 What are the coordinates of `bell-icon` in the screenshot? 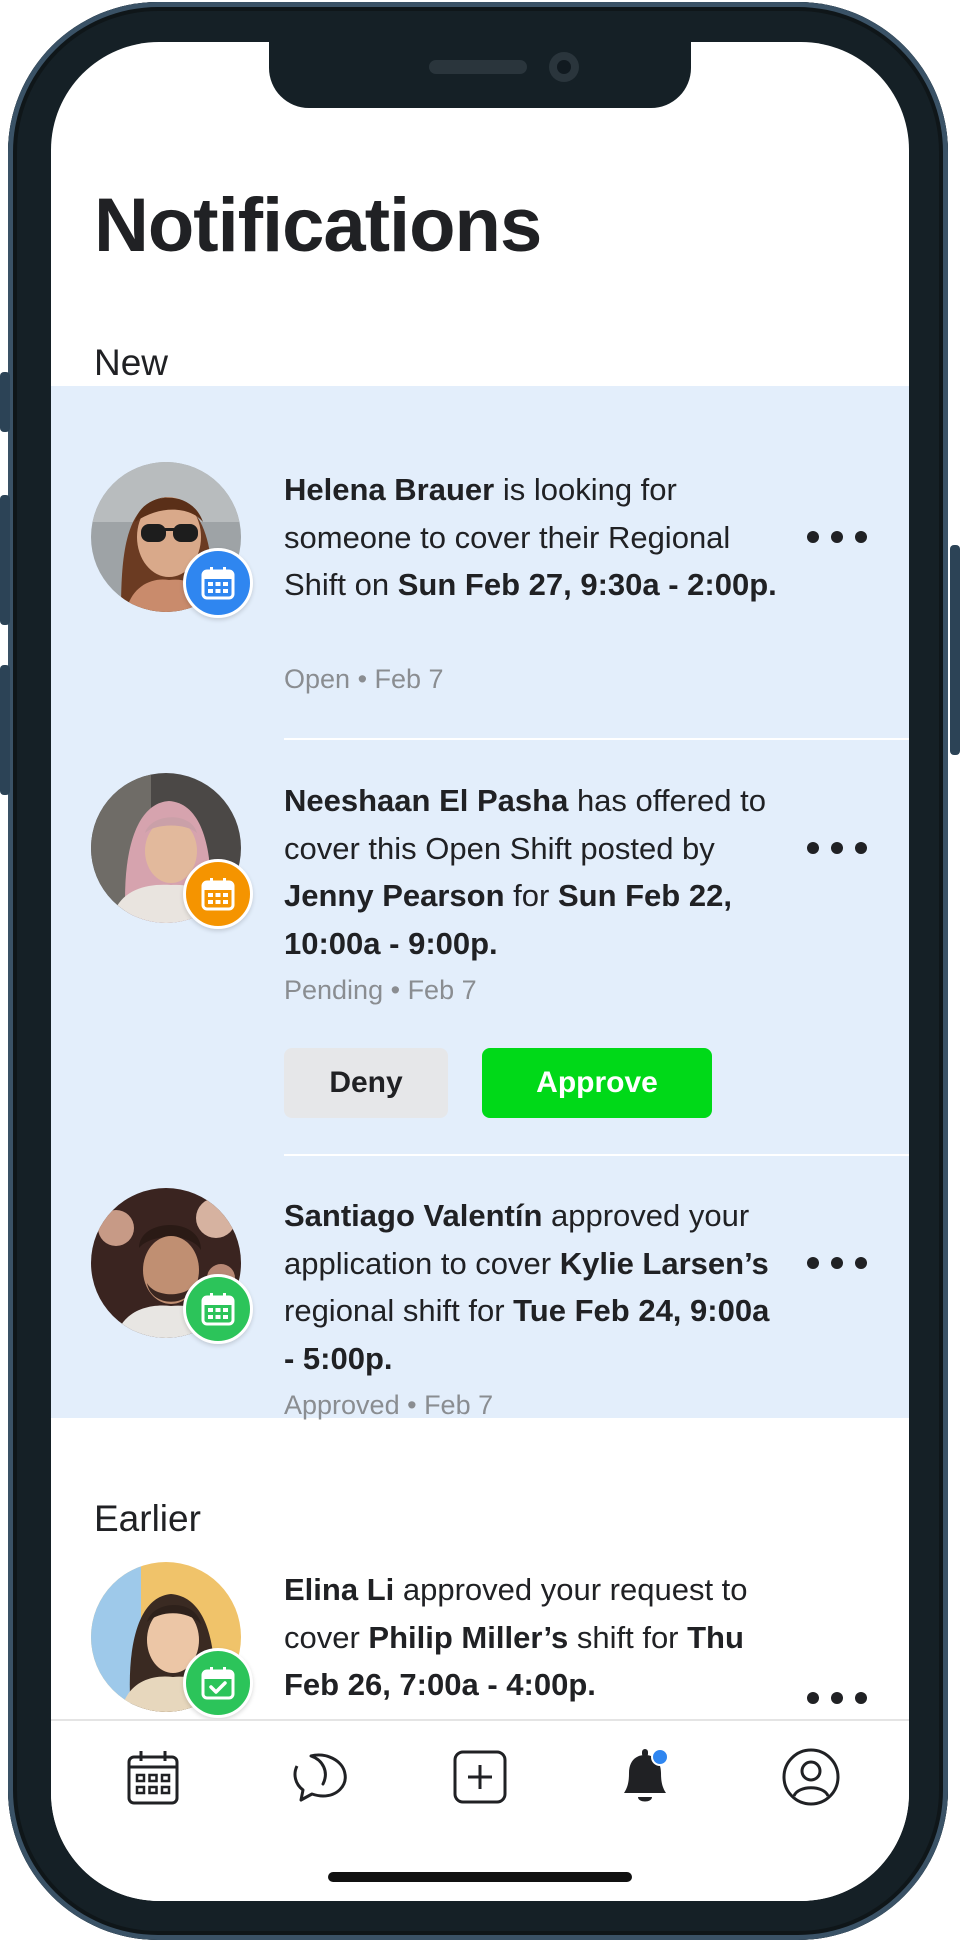 It's located at (646, 1775).